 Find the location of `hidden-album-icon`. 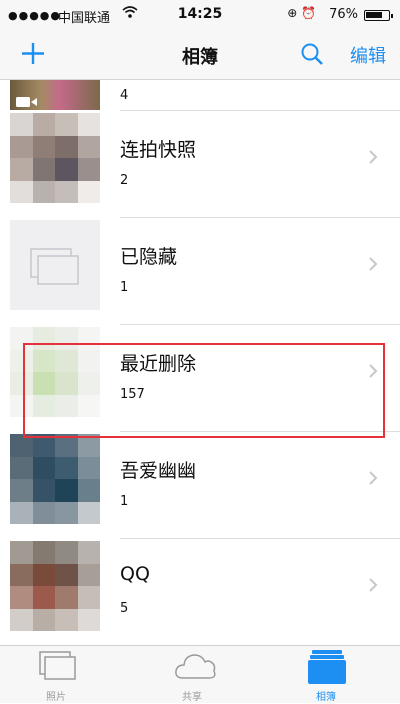

hidden-album-icon is located at coordinates (54, 266).